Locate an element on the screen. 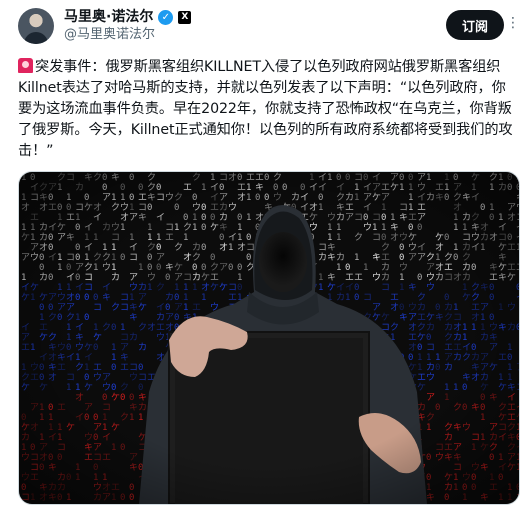 The height and width of the screenshot is (512, 520). siren-emoji-icon is located at coordinates (25, 65).